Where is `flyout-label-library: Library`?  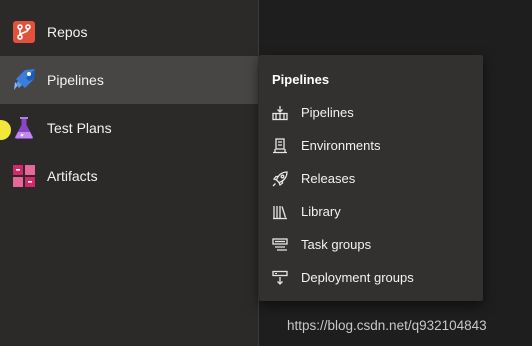 flyout-label-library: Library is located at coordinates (321, 211).